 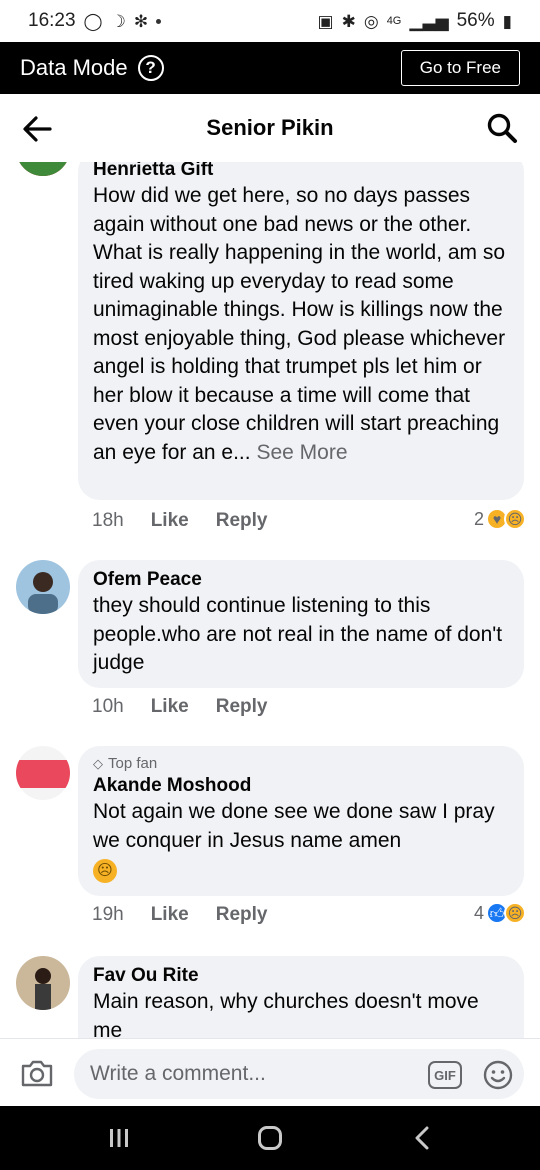 What do you see at coordinates (105, 871) in the screenshot?
I see `crying-emoji-icon: ☹` at bounding box center [105, 871].